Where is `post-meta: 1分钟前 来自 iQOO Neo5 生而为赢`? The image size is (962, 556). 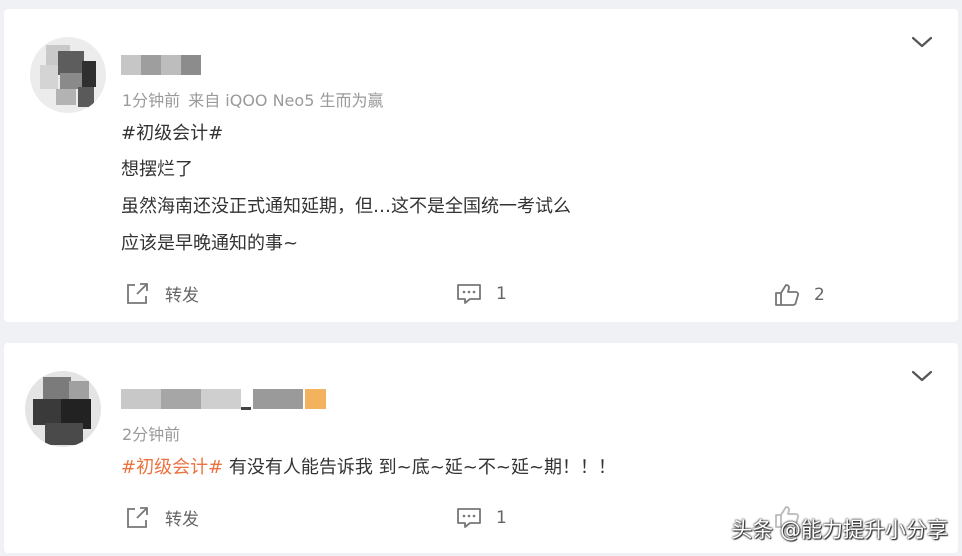
post-meta: 1分钟前 来自 iQOO Neo5 生而为赢 is located at coordinates (252, 99).